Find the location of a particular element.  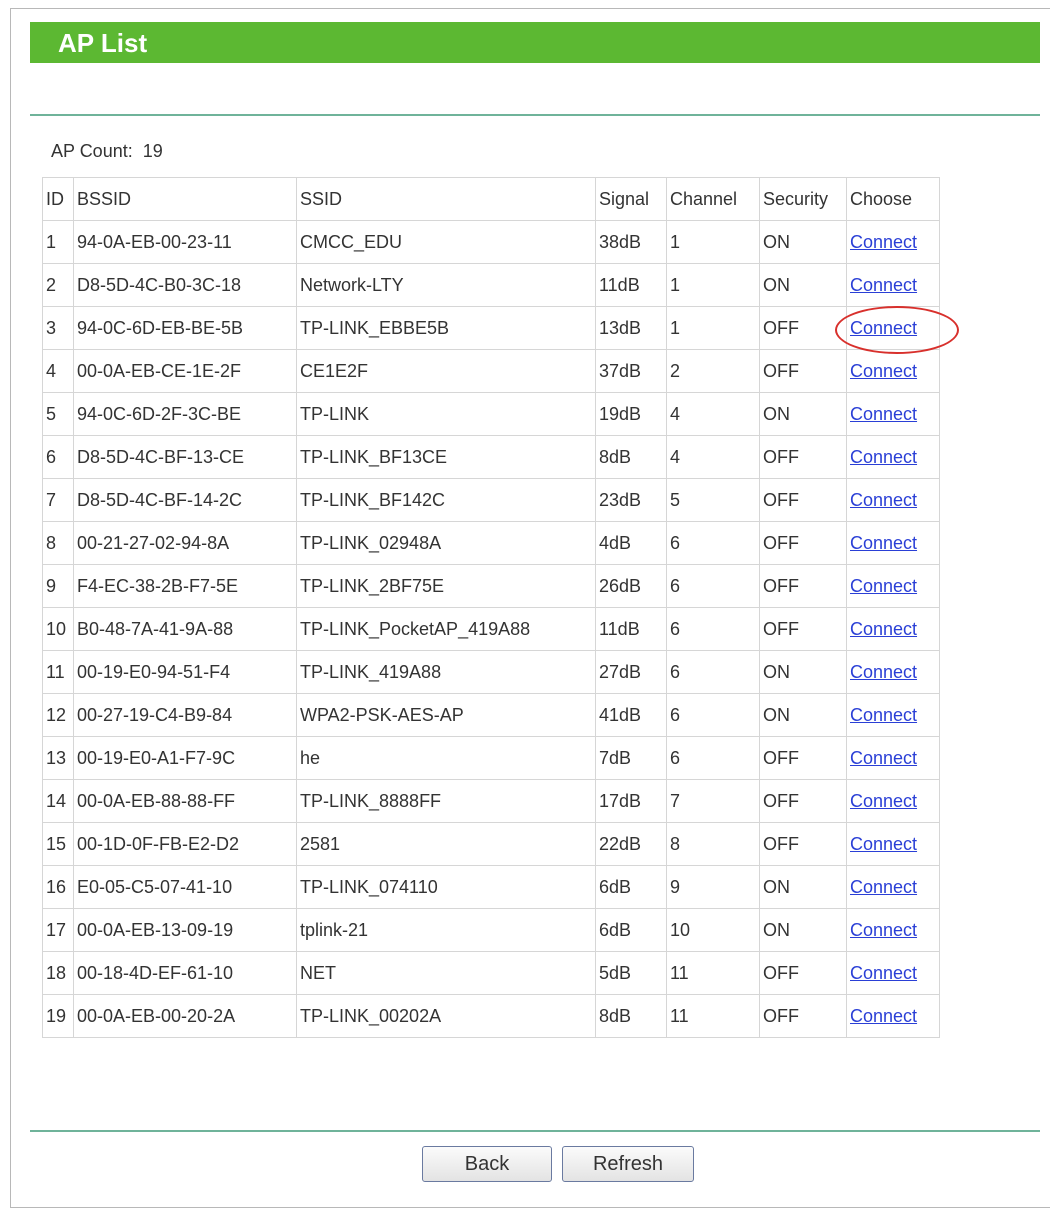

table-row: 1 94-0A-EB-00-23-11 CMCC_EDU 38dB 1 ON Connect is located at coordinates (491, 242).